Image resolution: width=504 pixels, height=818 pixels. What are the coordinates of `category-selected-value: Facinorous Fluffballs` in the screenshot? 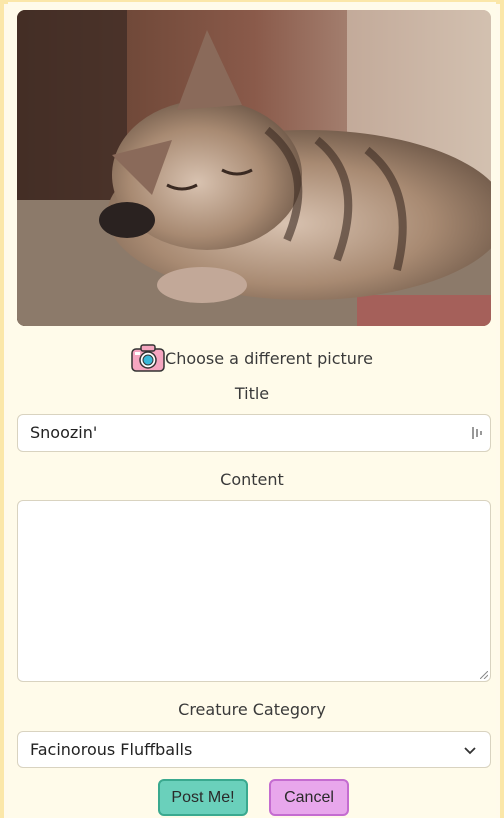 It's located at (111, 749).